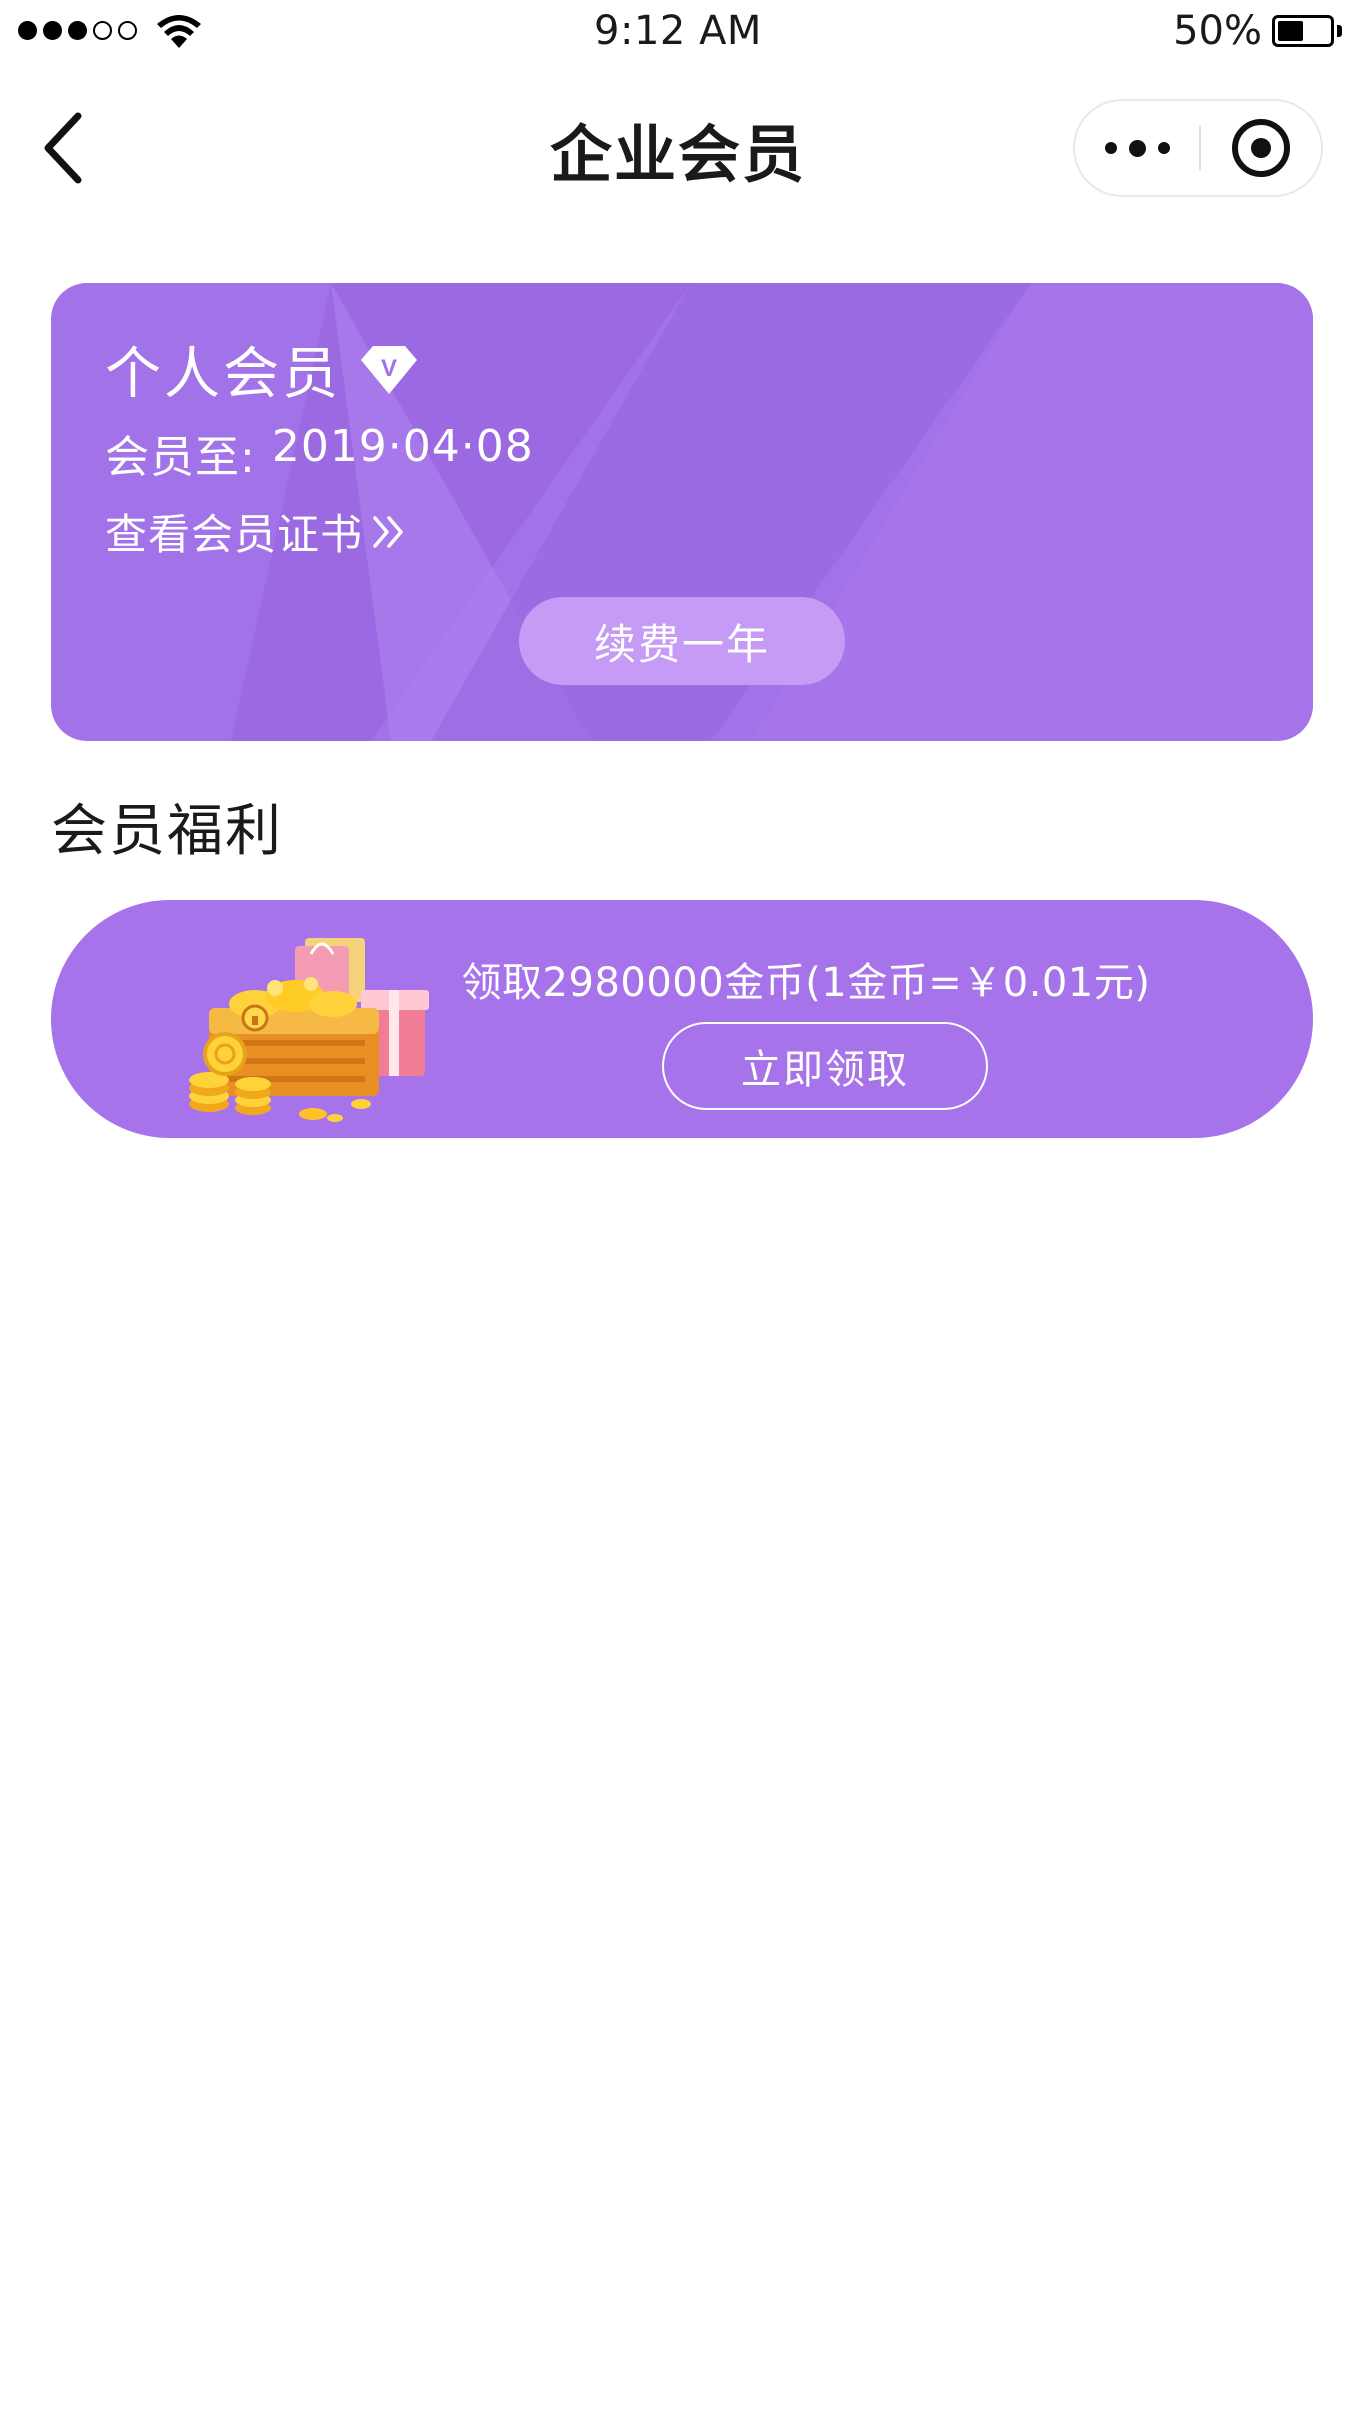  Describe the element at coordinates (180, 457) in the screenshot. I see `expiry-label: 会员至:` at that location.